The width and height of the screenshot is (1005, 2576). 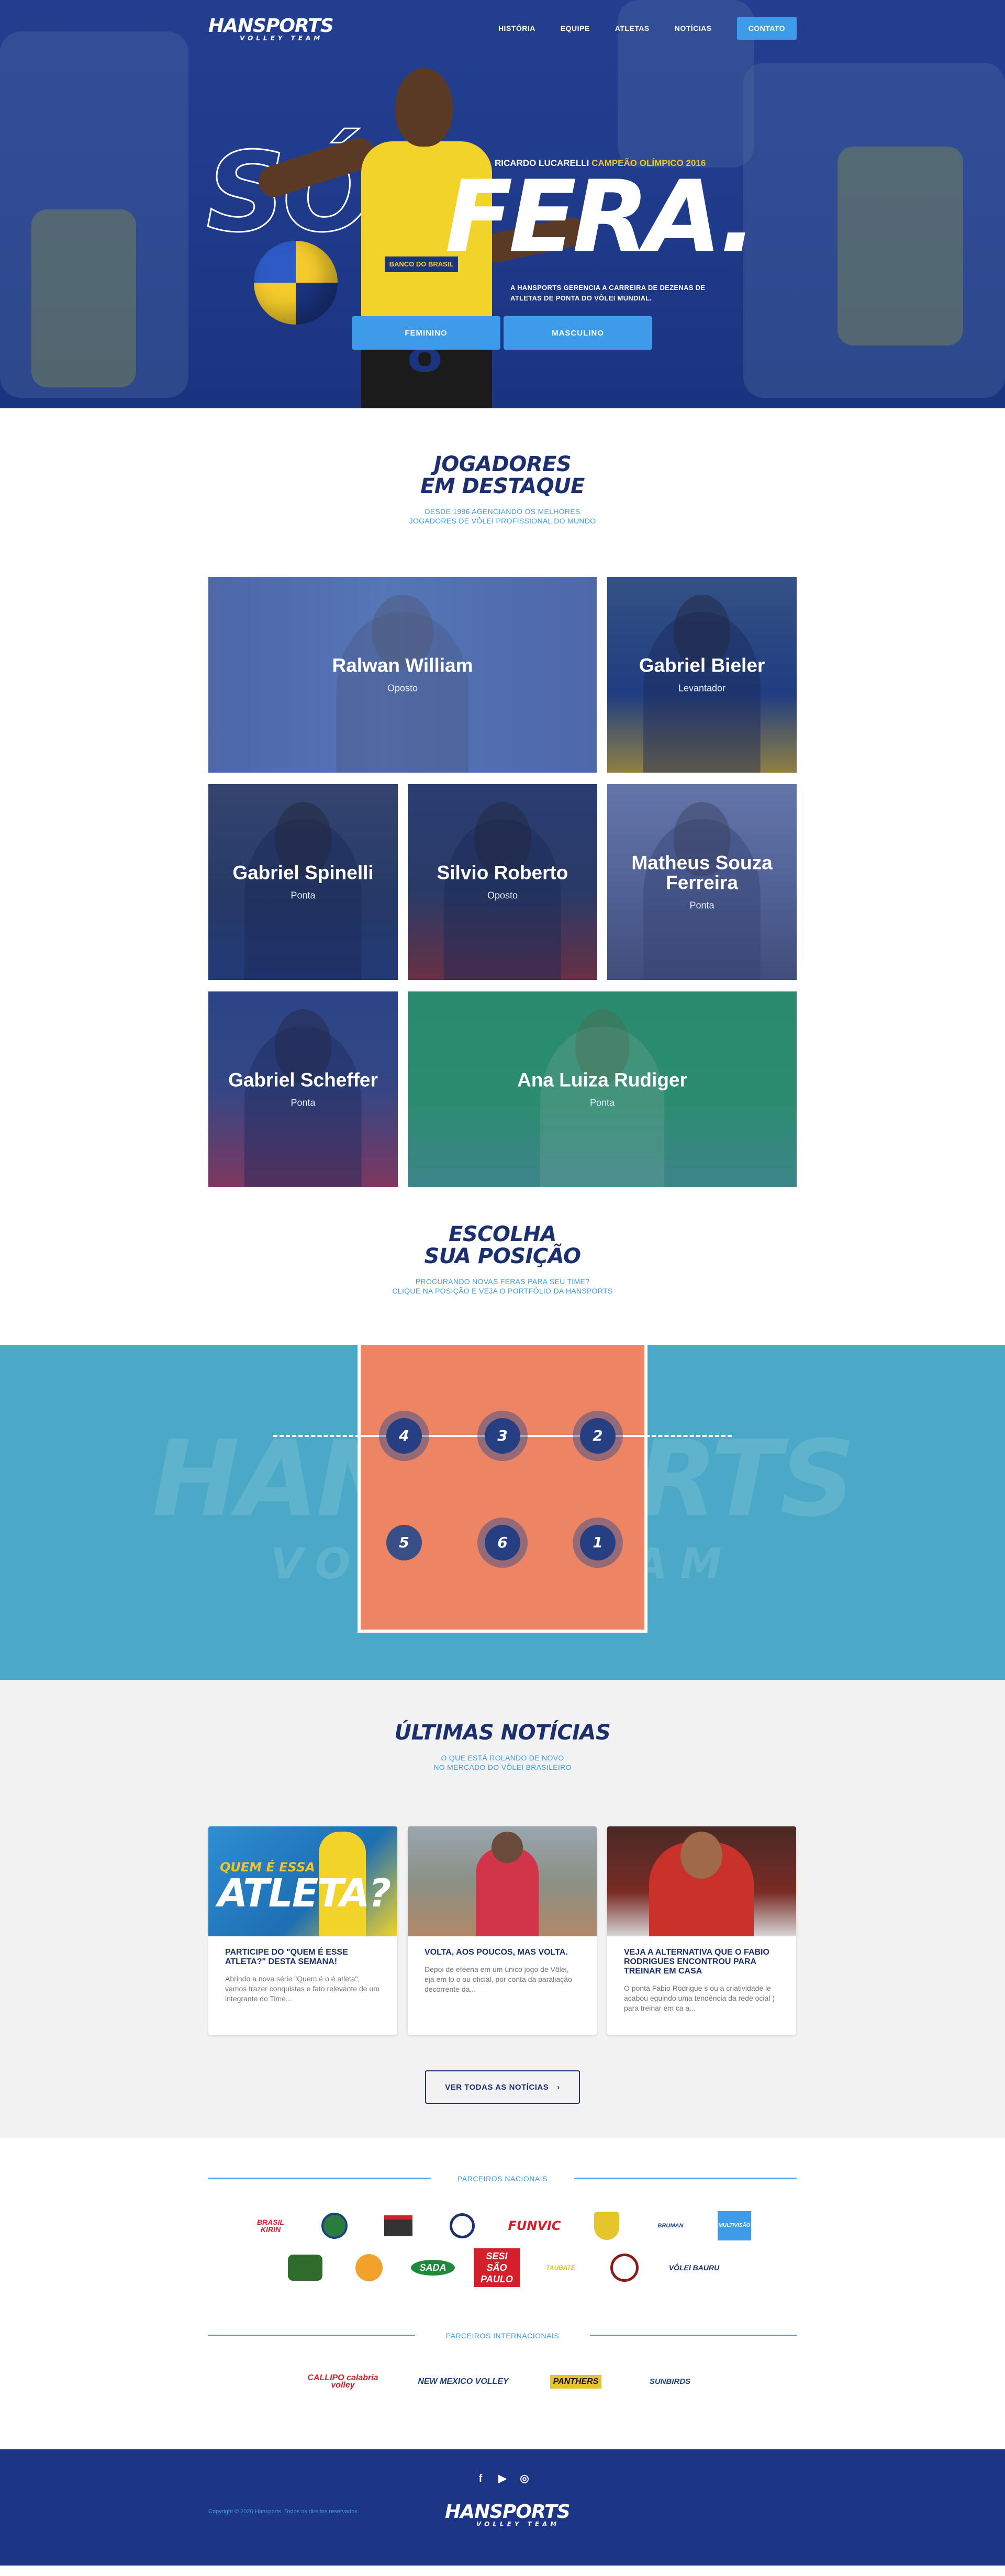 What do you see at coordinates (694, 2267) in the screenshot?
I see `partner-logo: VÔLEI BAURU` at bounding box center [694, 2267].